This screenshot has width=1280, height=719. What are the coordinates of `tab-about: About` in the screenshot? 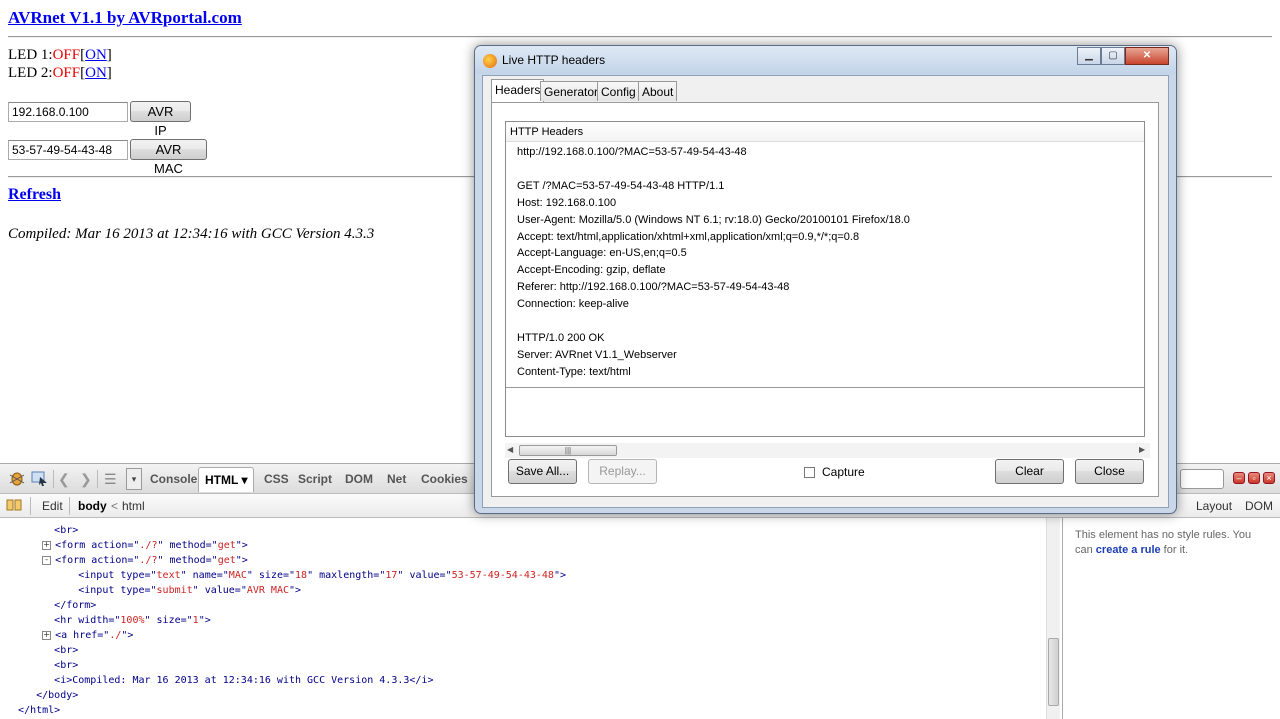 It's located at (658, 91).